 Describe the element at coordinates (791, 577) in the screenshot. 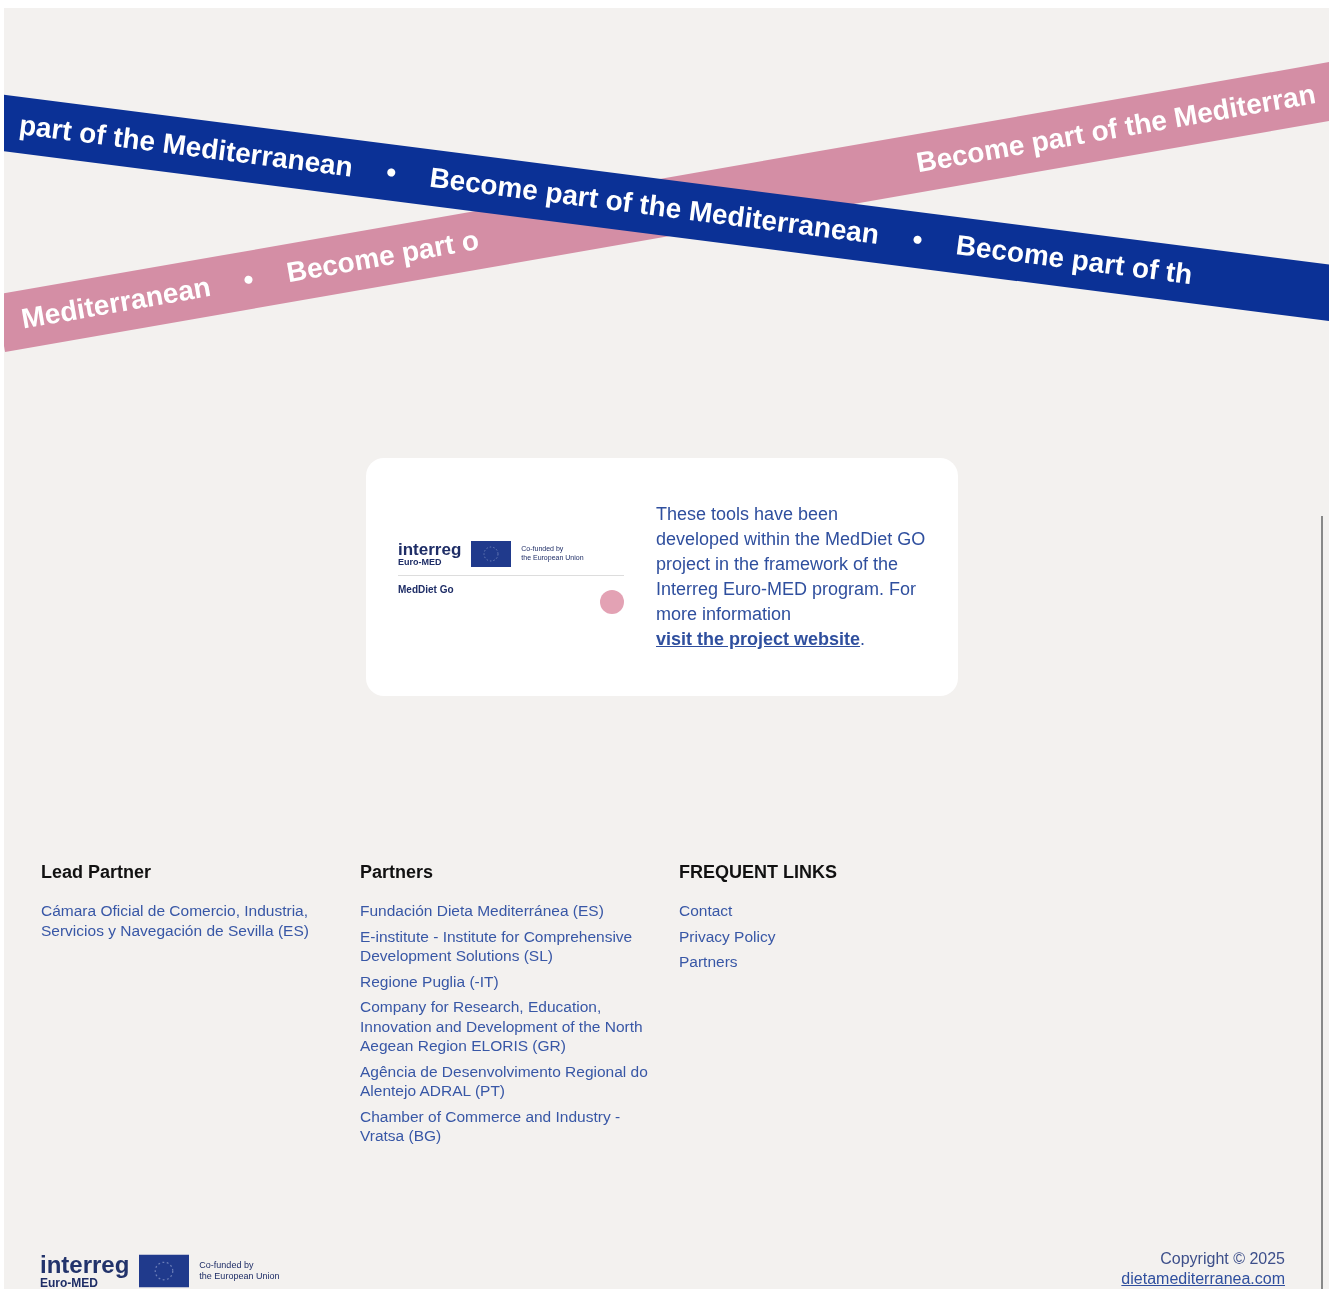

I see `info-paragraph: These tools have been developed within the MedDiet GO project in the framework of the Interreg Euro-MED program. For more information visit the project website.` at that location.